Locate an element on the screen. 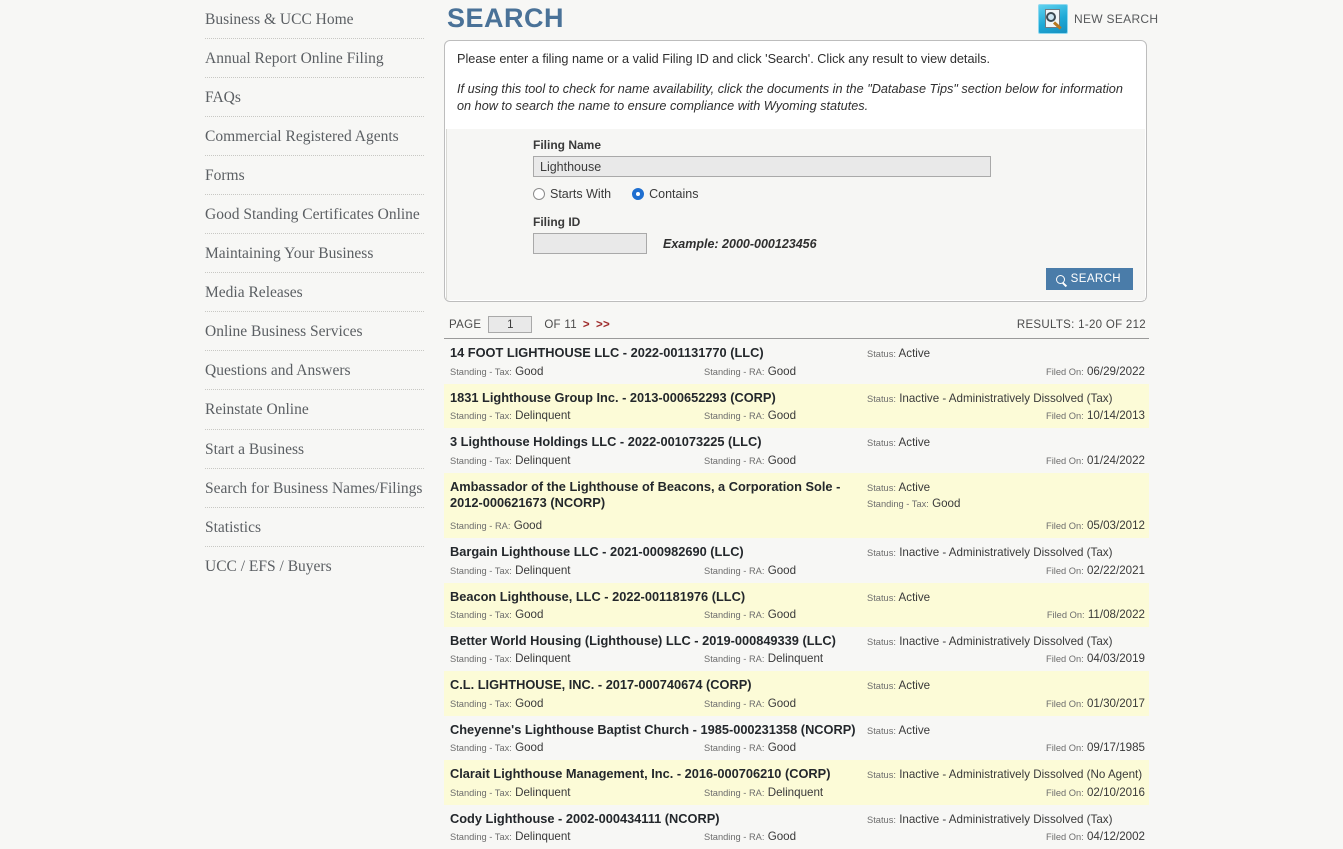 The image size is (1343, 849). standing-ra-value: Delinquent is located at coordinates (795, 659).